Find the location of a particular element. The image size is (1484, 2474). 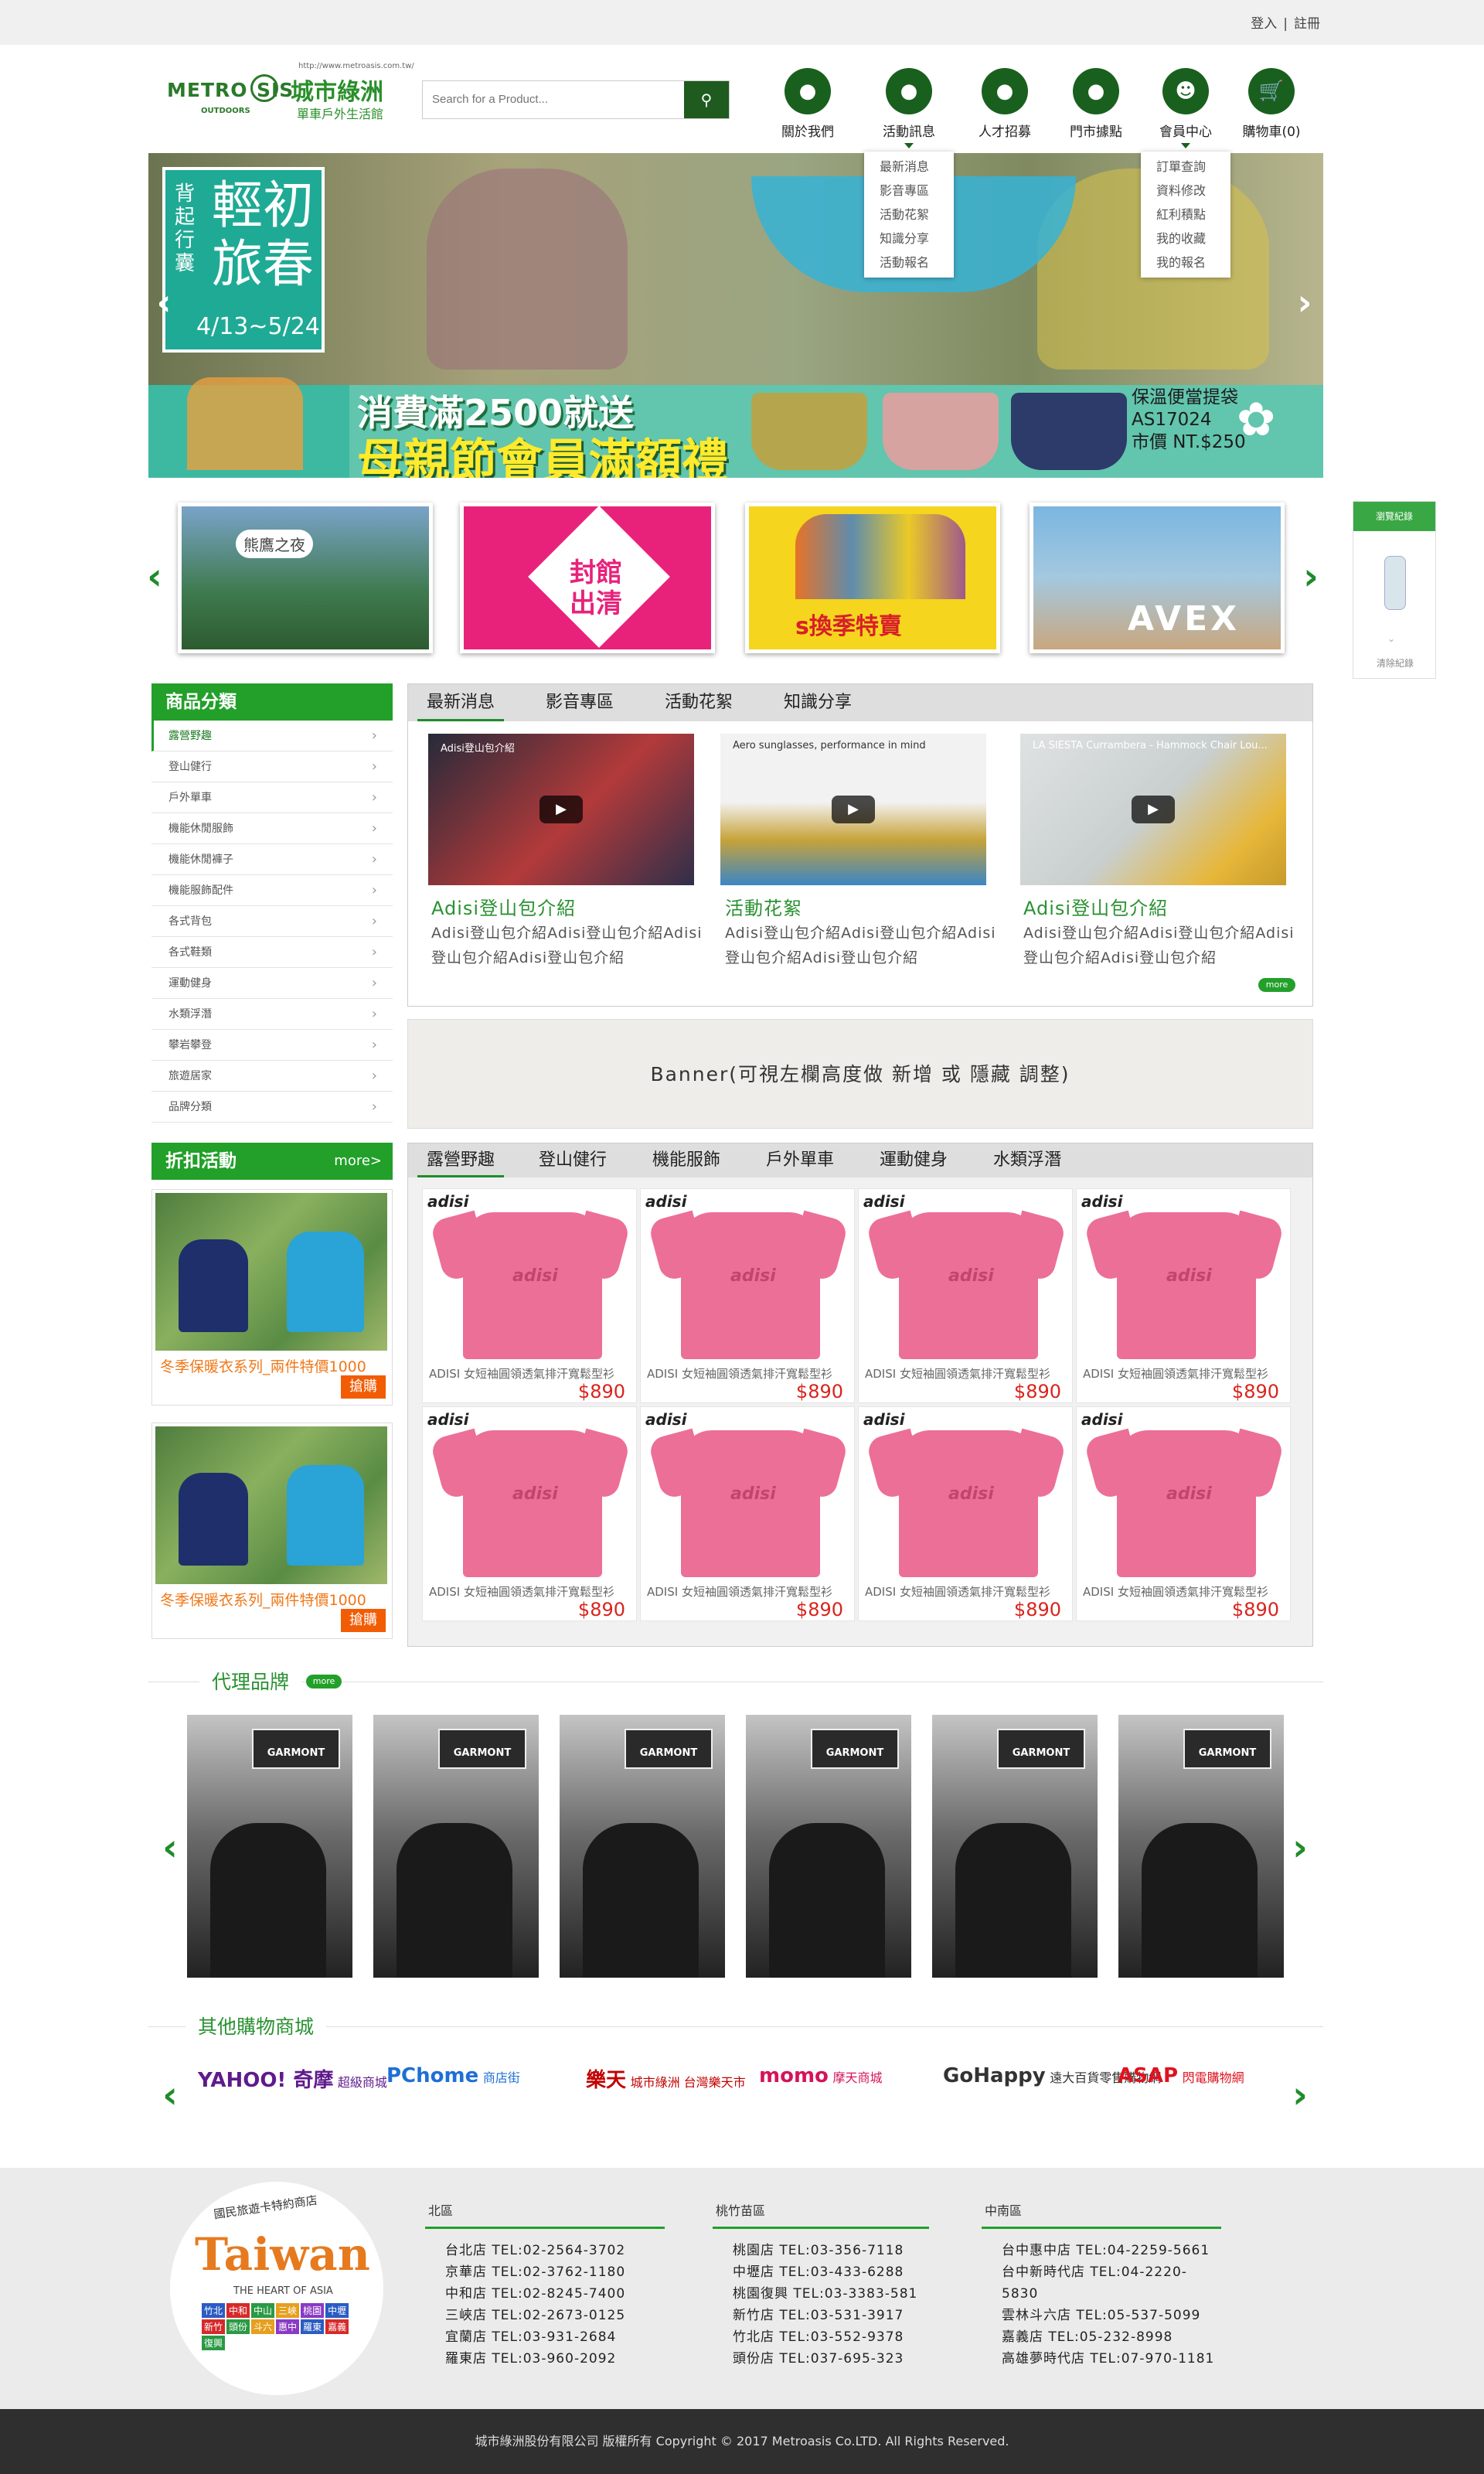

product-name: ADISI 女短袖圓領透氣排汗寬鬆型衫 is located at coordinates (739, 1592).